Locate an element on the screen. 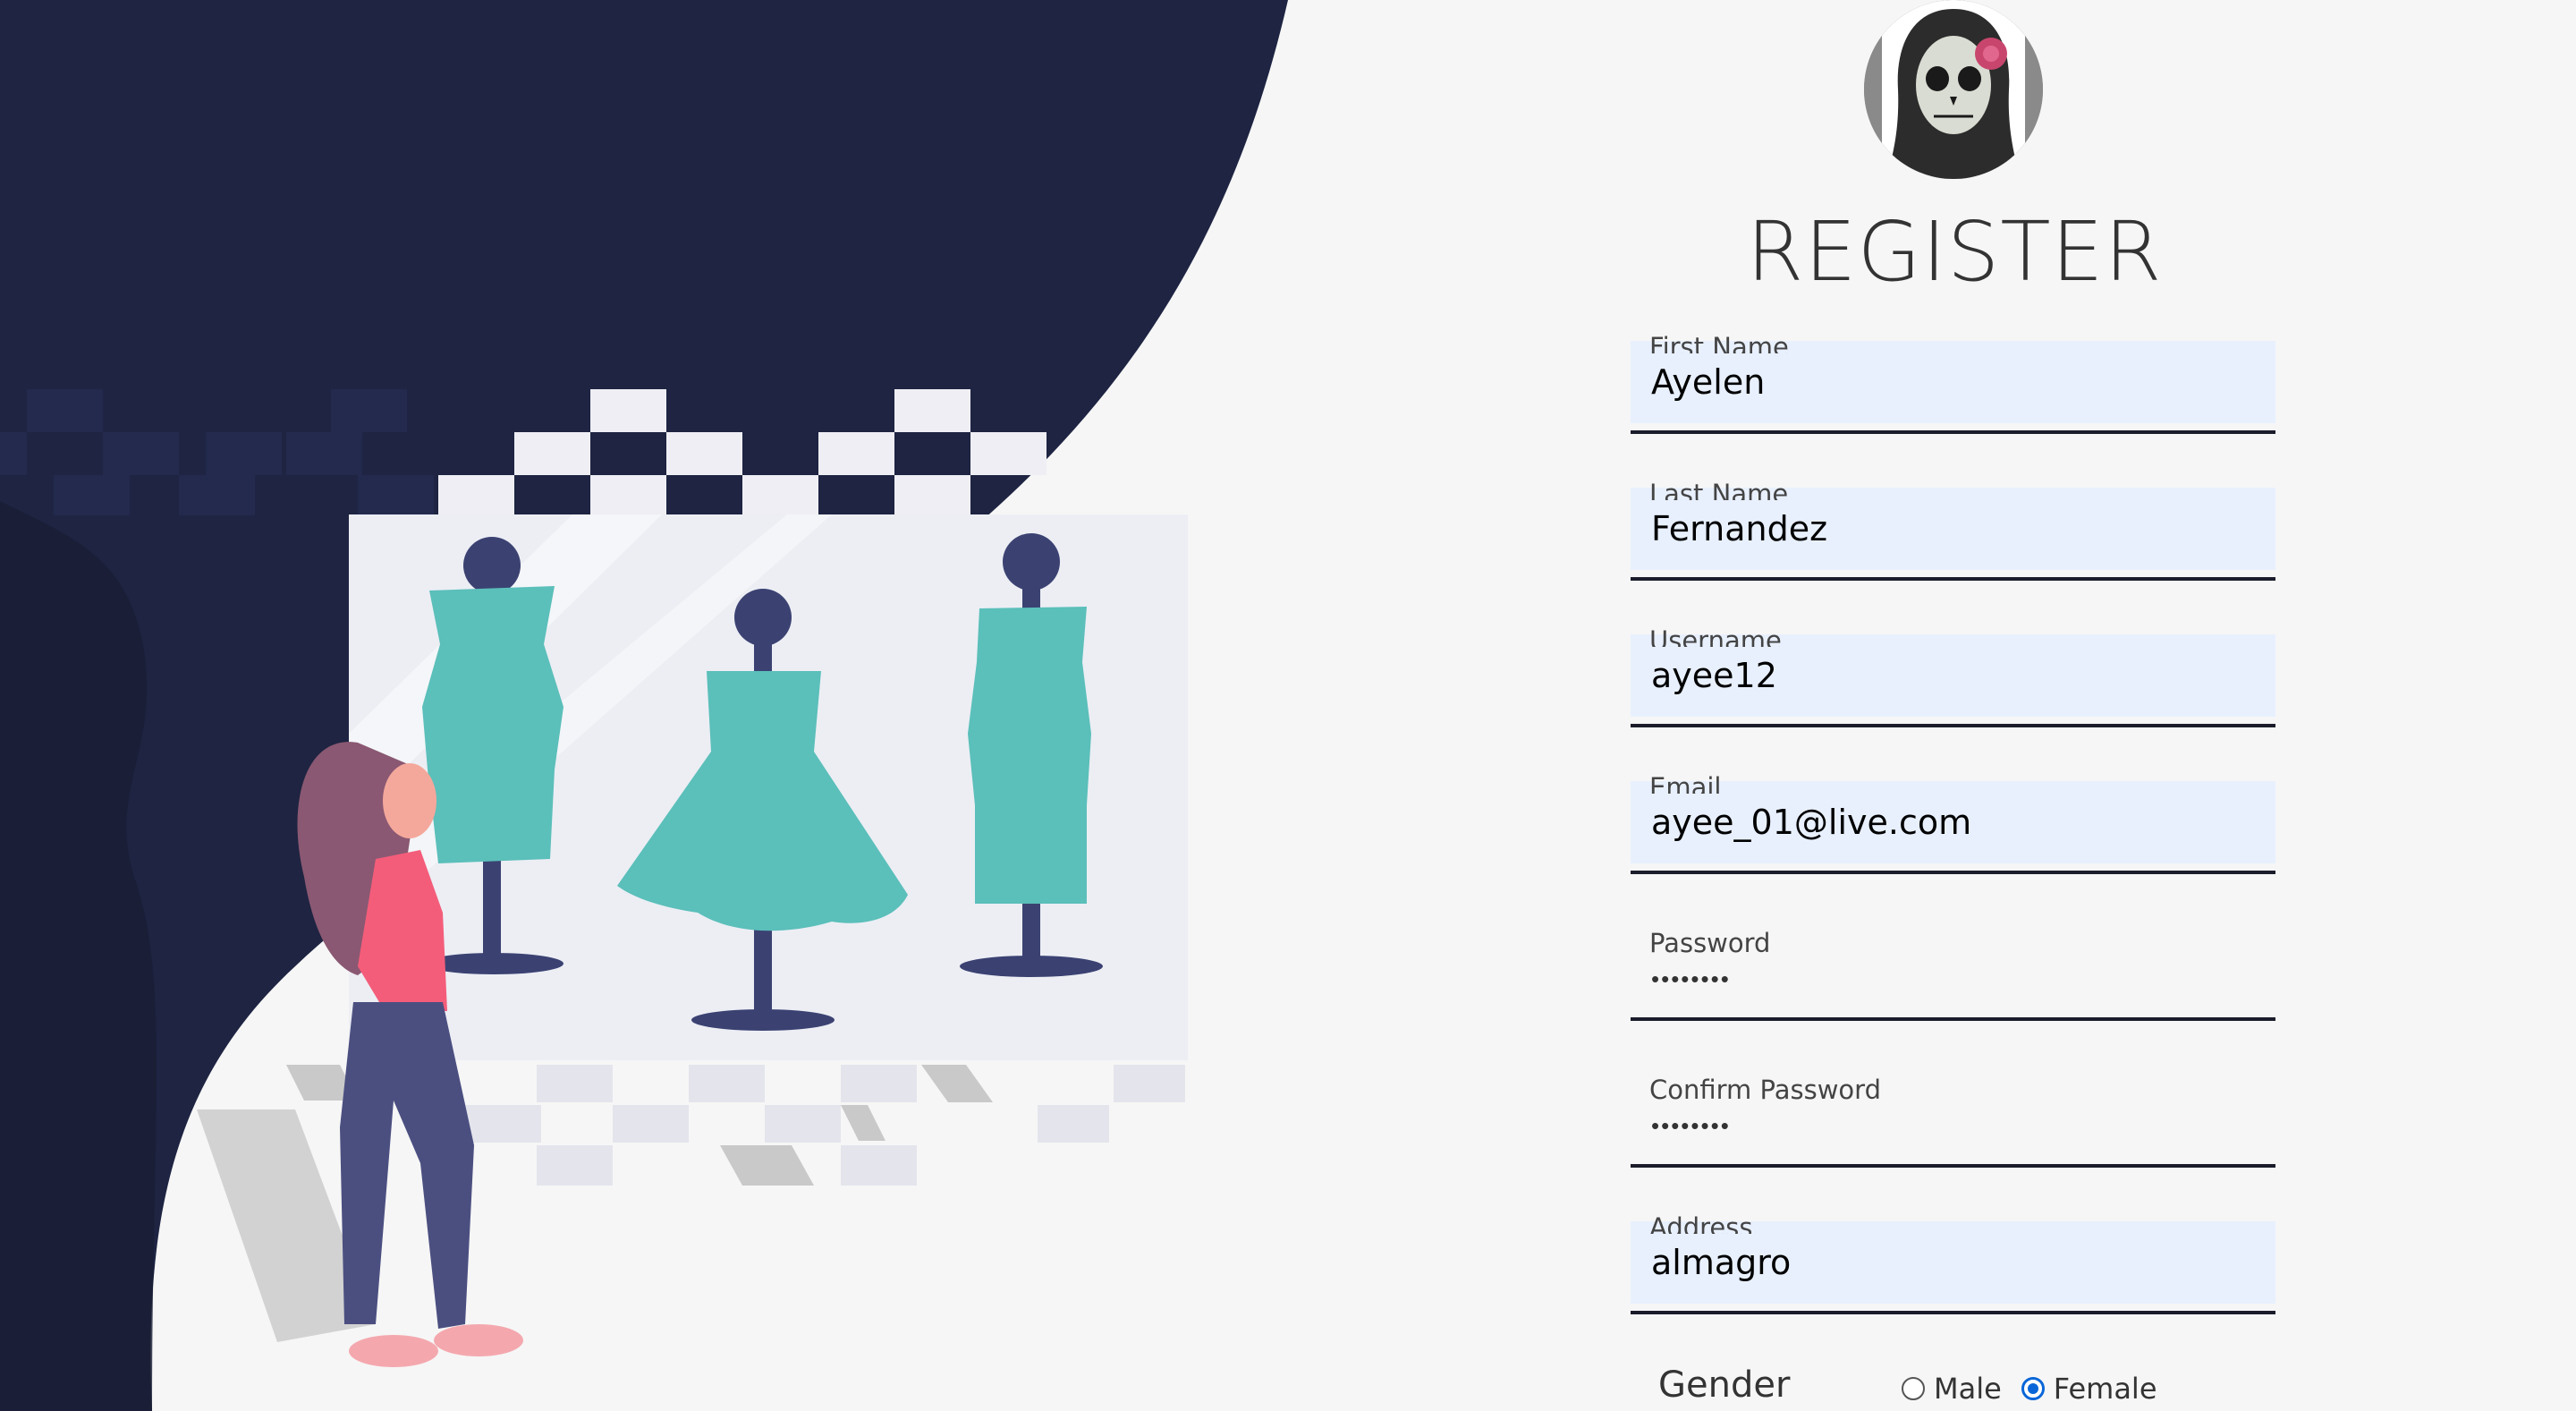  address-value: almagro is located at coordinates (1721, 1262).